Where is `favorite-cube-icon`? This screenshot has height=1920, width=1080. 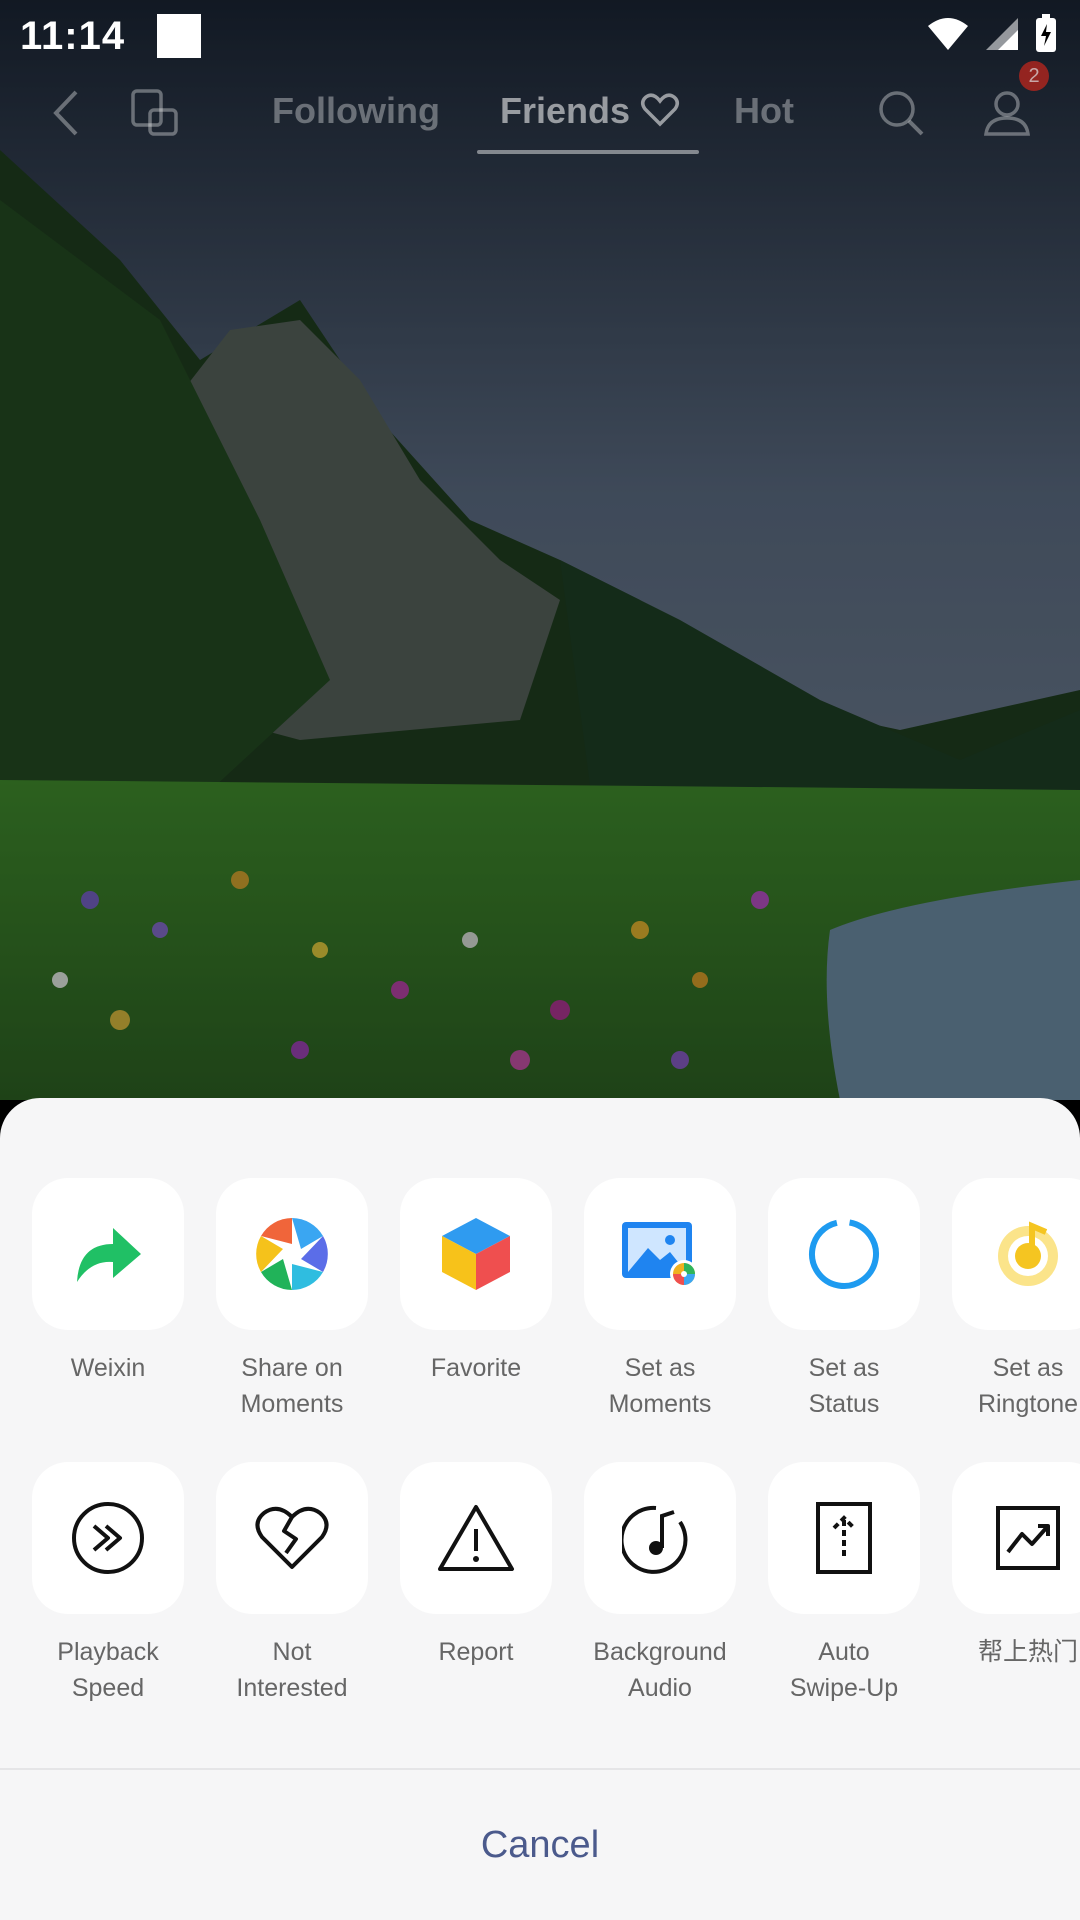
favorite-cube-icon is located at coordinates (476, 1254).